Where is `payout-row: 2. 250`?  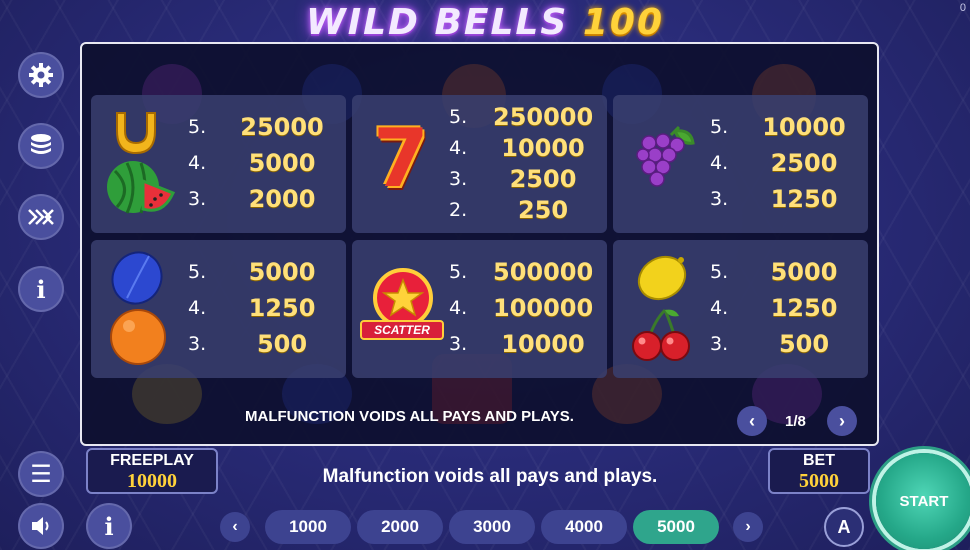
payout-row: 2. 250 is located at coordinates (521, 209).